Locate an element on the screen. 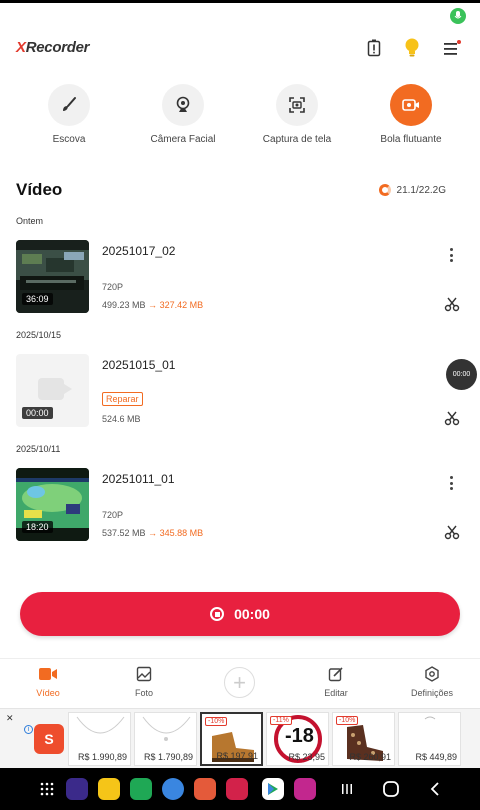  browser-app-icon is located at coordinates (77, 789).